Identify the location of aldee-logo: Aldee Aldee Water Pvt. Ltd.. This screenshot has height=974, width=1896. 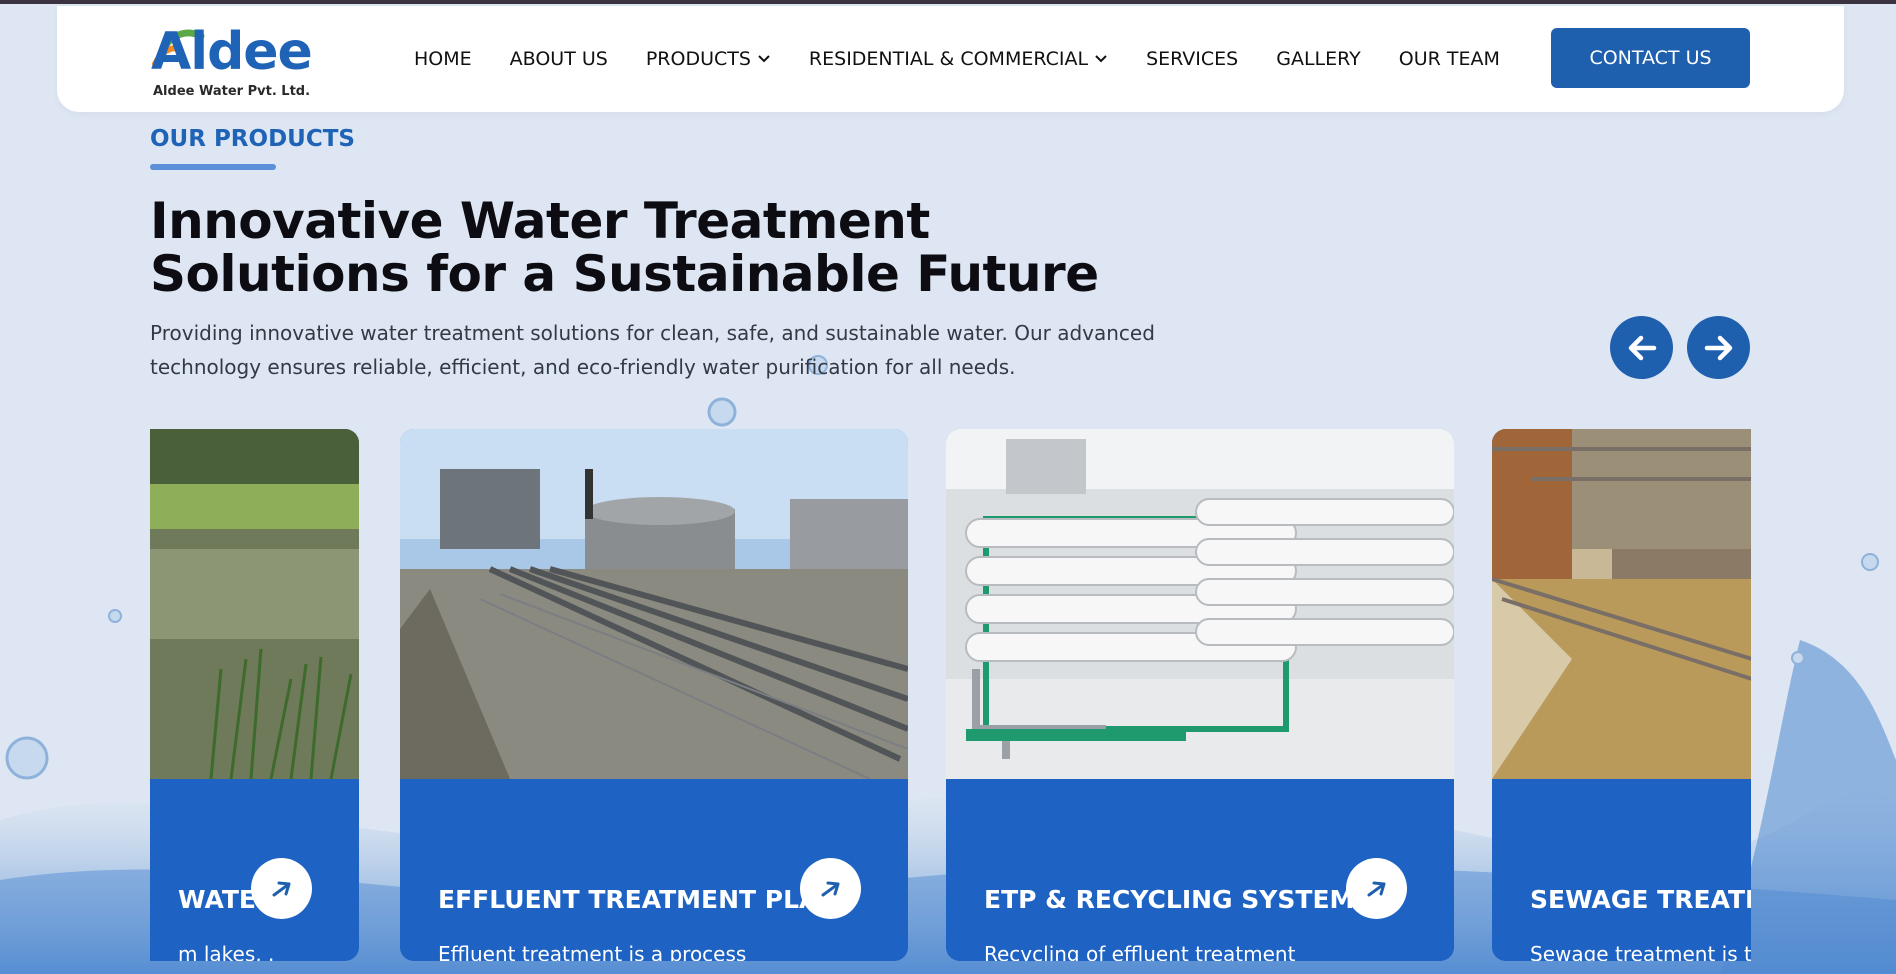
(236, 62).